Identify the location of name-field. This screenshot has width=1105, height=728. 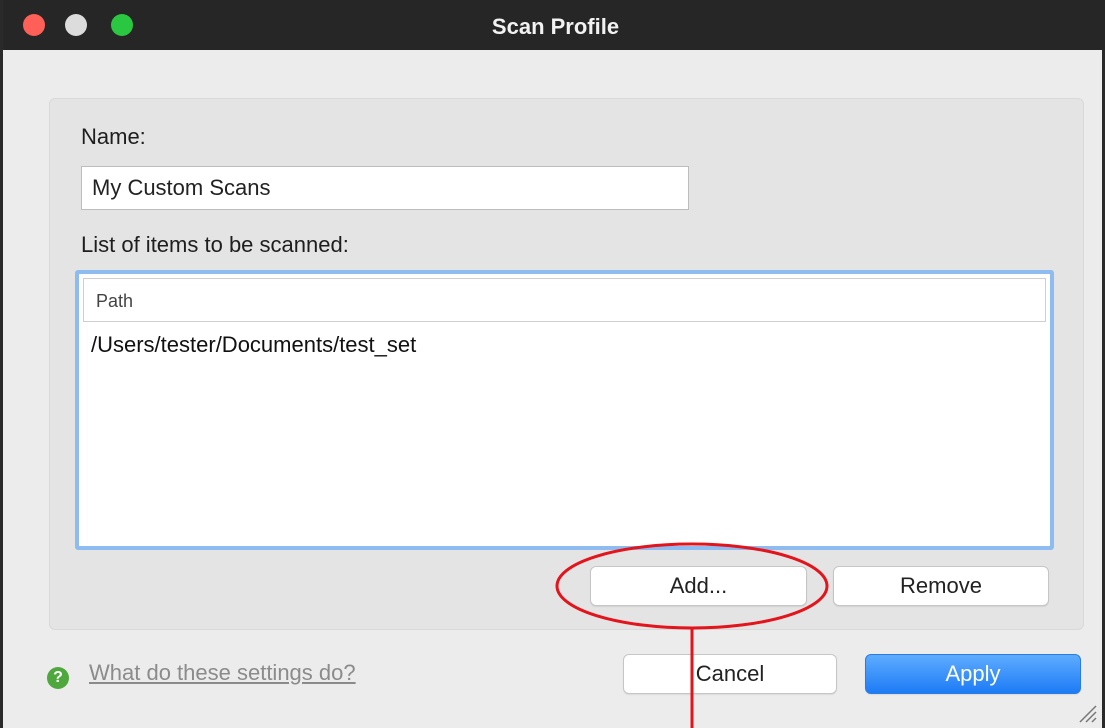
(385, 188).